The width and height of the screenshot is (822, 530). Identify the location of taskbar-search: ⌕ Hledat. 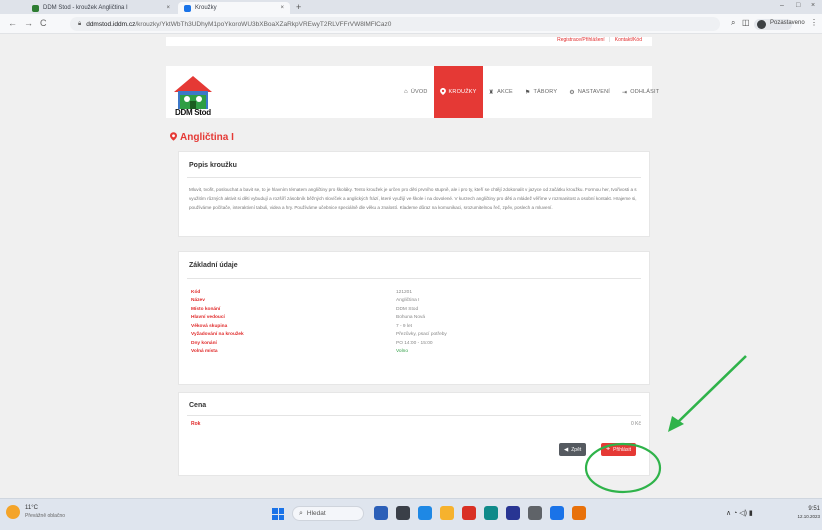
(328, 513).